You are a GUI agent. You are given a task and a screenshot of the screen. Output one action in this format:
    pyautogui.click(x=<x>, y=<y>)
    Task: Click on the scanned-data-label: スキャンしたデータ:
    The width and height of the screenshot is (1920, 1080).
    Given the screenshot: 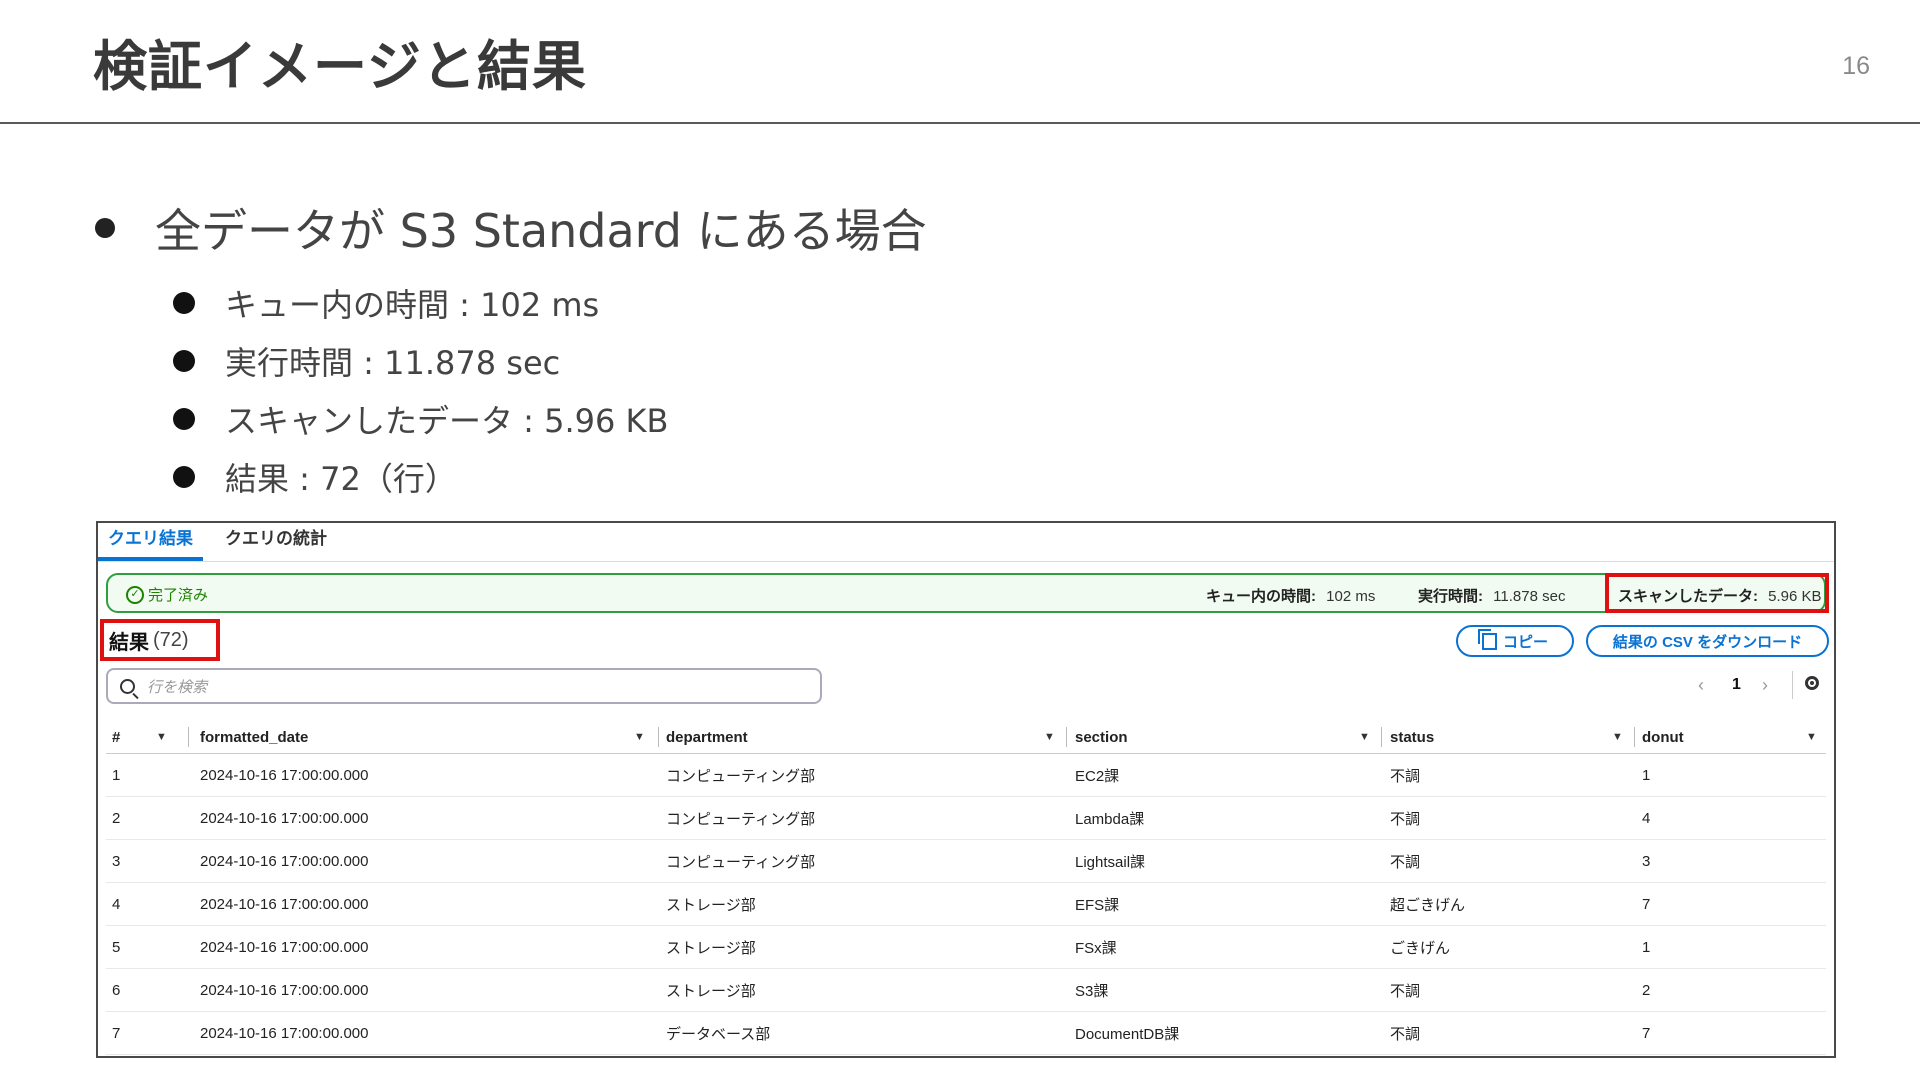 What is the action you would take?
    pyautogui.click(x=1688, y=596)
    